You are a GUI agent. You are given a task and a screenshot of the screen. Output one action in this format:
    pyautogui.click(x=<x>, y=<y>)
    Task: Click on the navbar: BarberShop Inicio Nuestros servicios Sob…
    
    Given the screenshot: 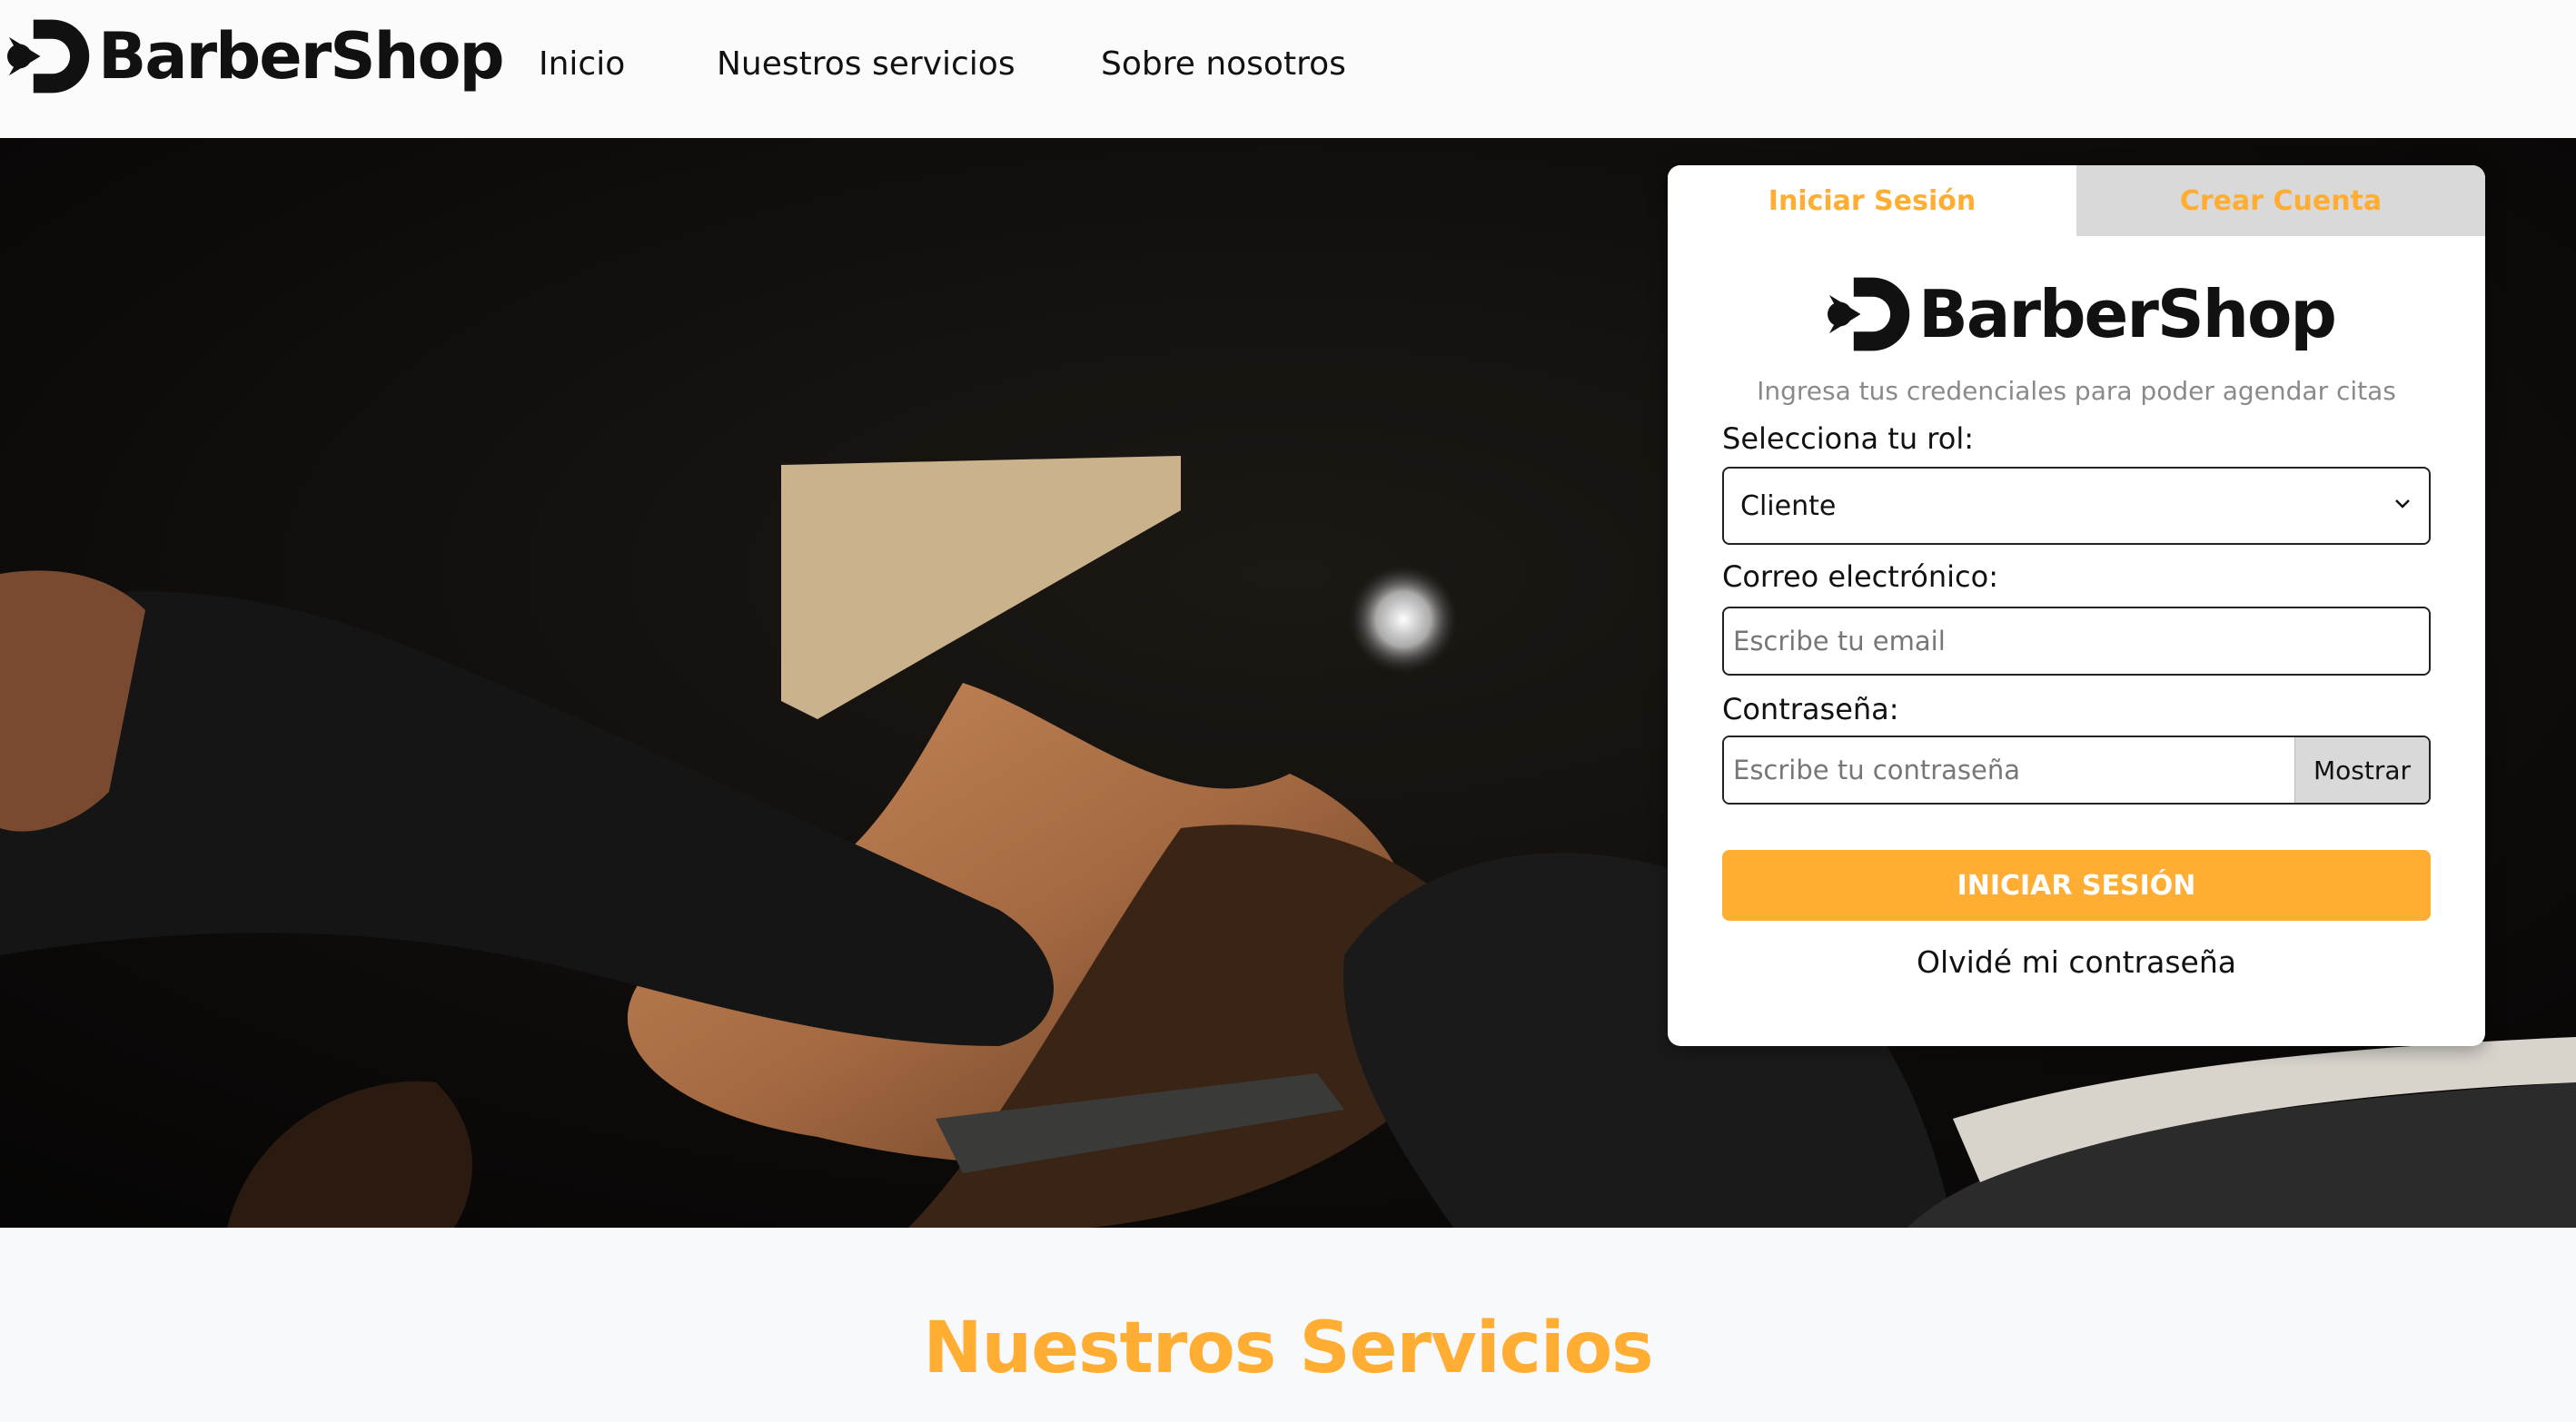 What is the action you would take?
    pyautogui.click(x=1288, y=69)
    